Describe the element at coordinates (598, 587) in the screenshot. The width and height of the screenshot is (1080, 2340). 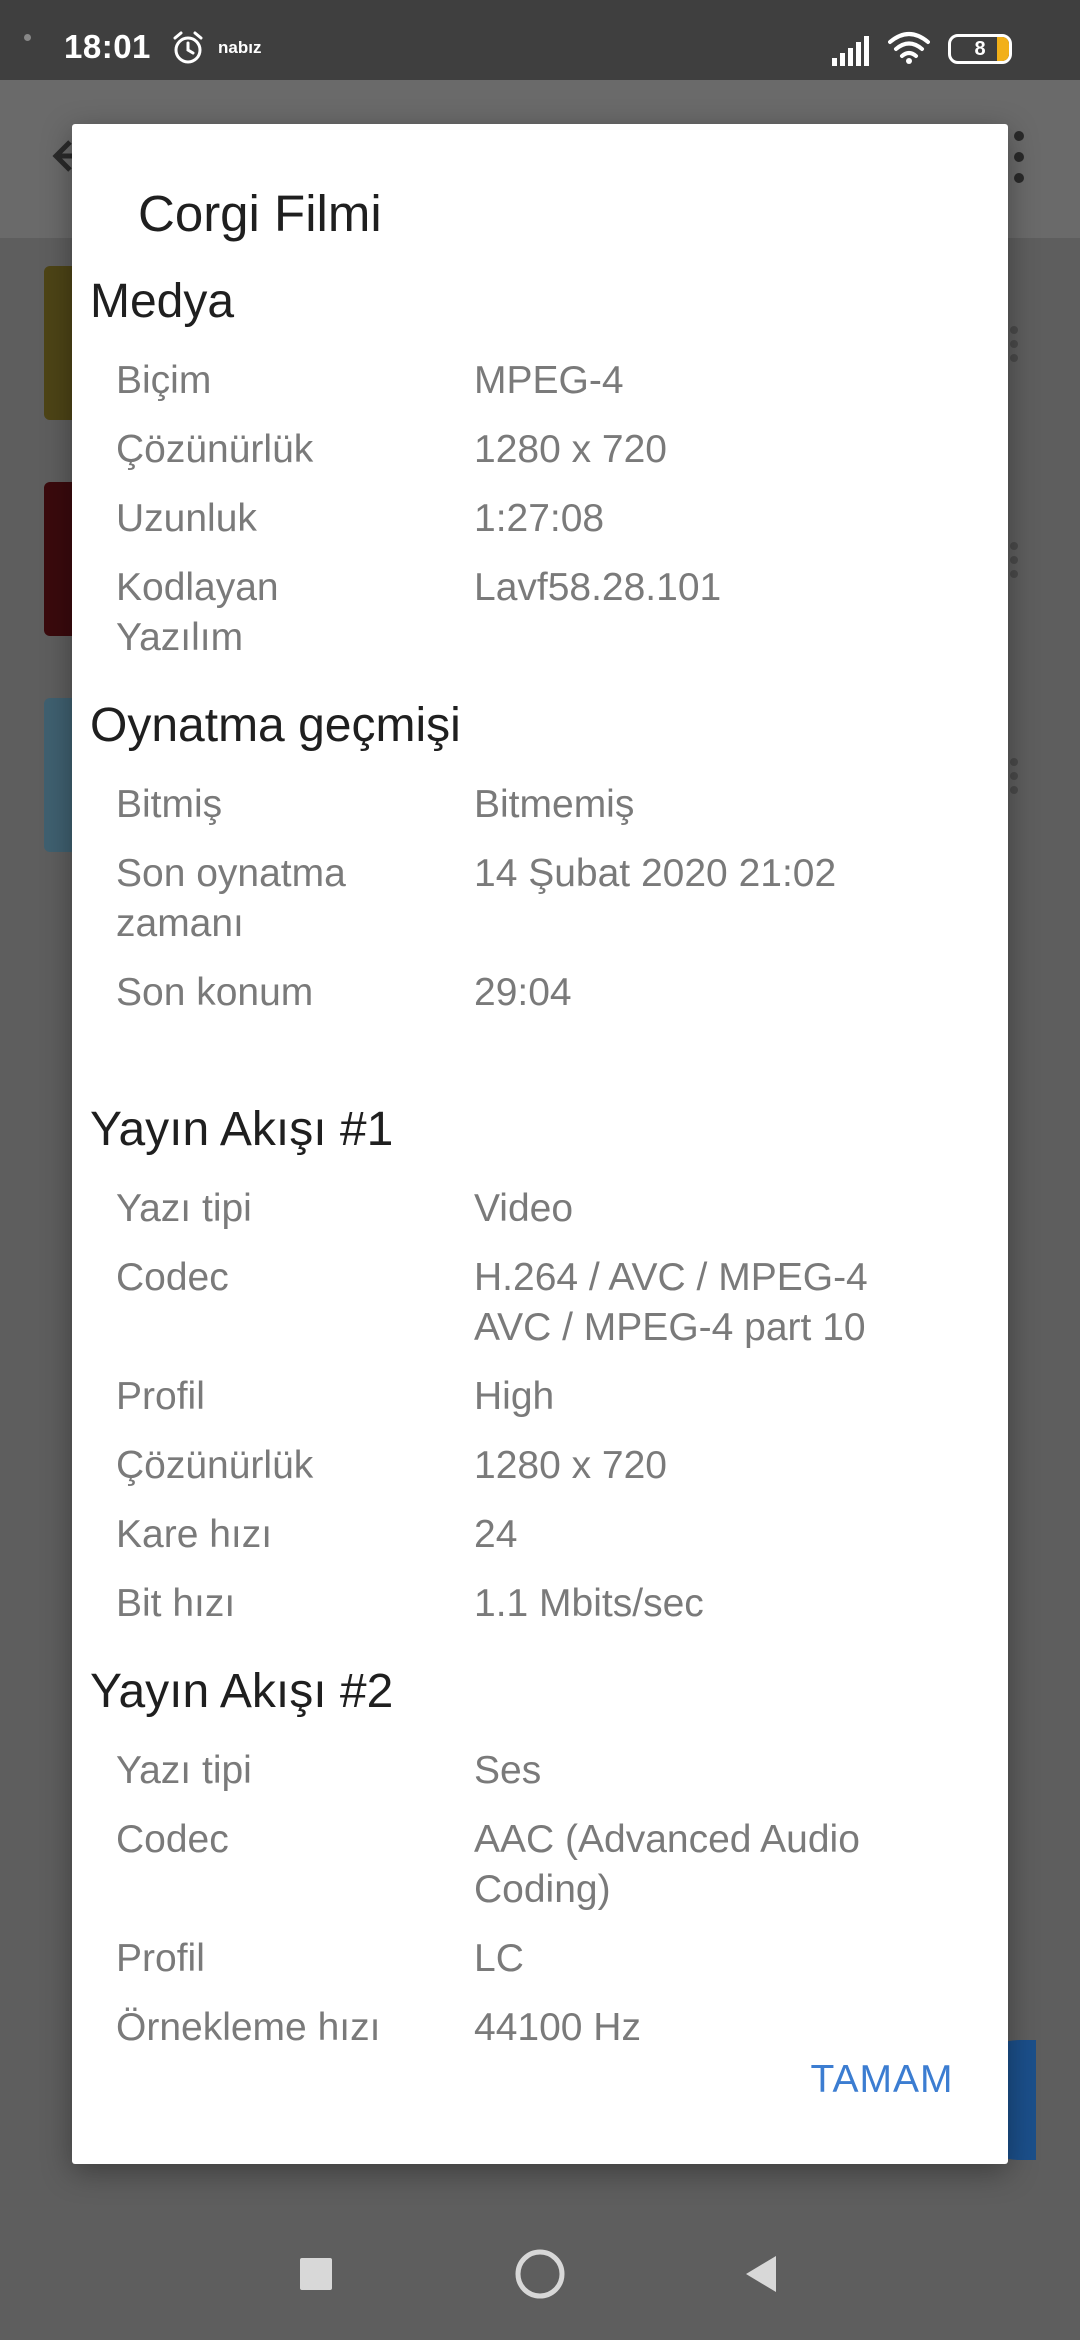
I see `info-value: Lavf58.28.101` at that location.